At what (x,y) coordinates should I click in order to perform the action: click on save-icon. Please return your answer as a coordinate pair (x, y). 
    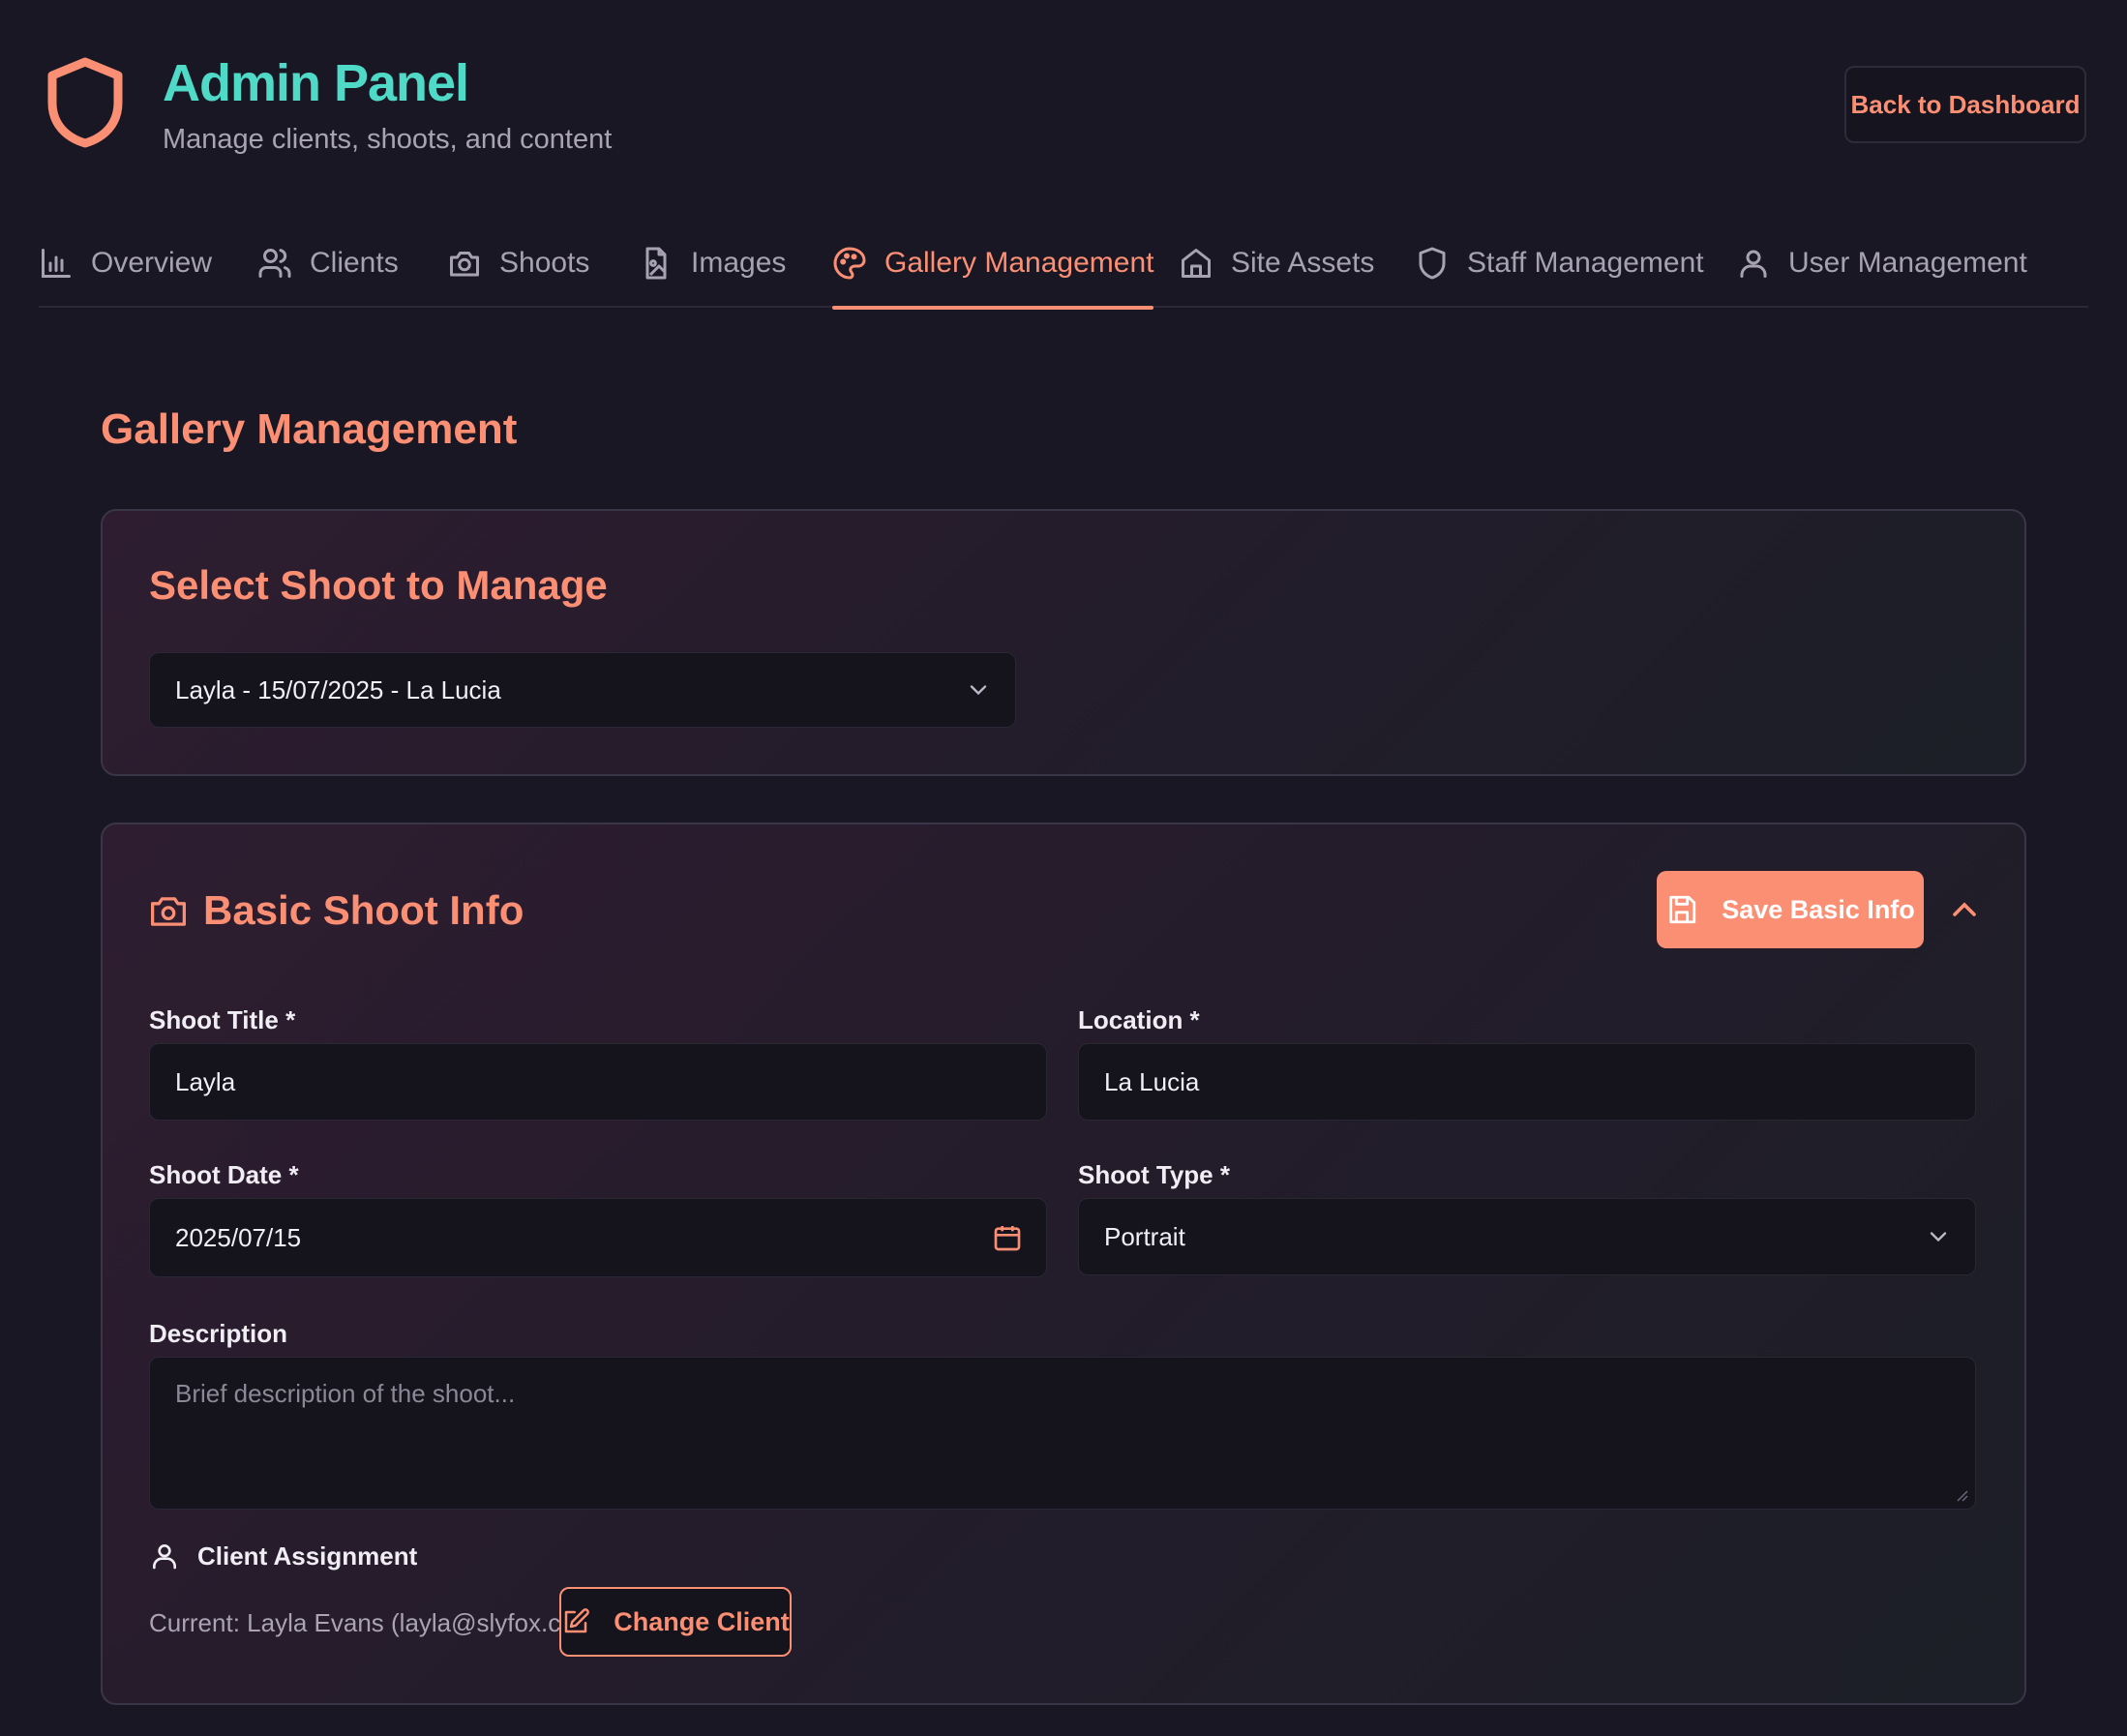
    Looking at the image, I should click on (1682, 909).